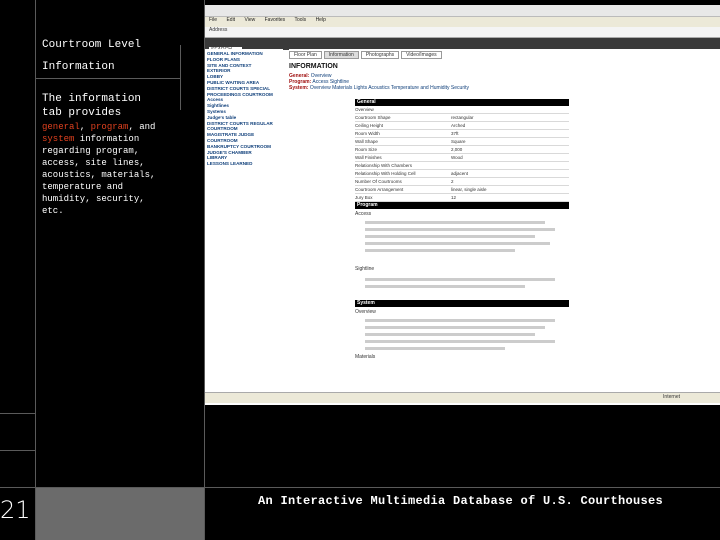 This screenshot has width=720, height=540. What do you see at coordinates (244, 164) in the screenshot?
I see `nav-item: LESSONS LEARNED` at bounding box center [244, 164].